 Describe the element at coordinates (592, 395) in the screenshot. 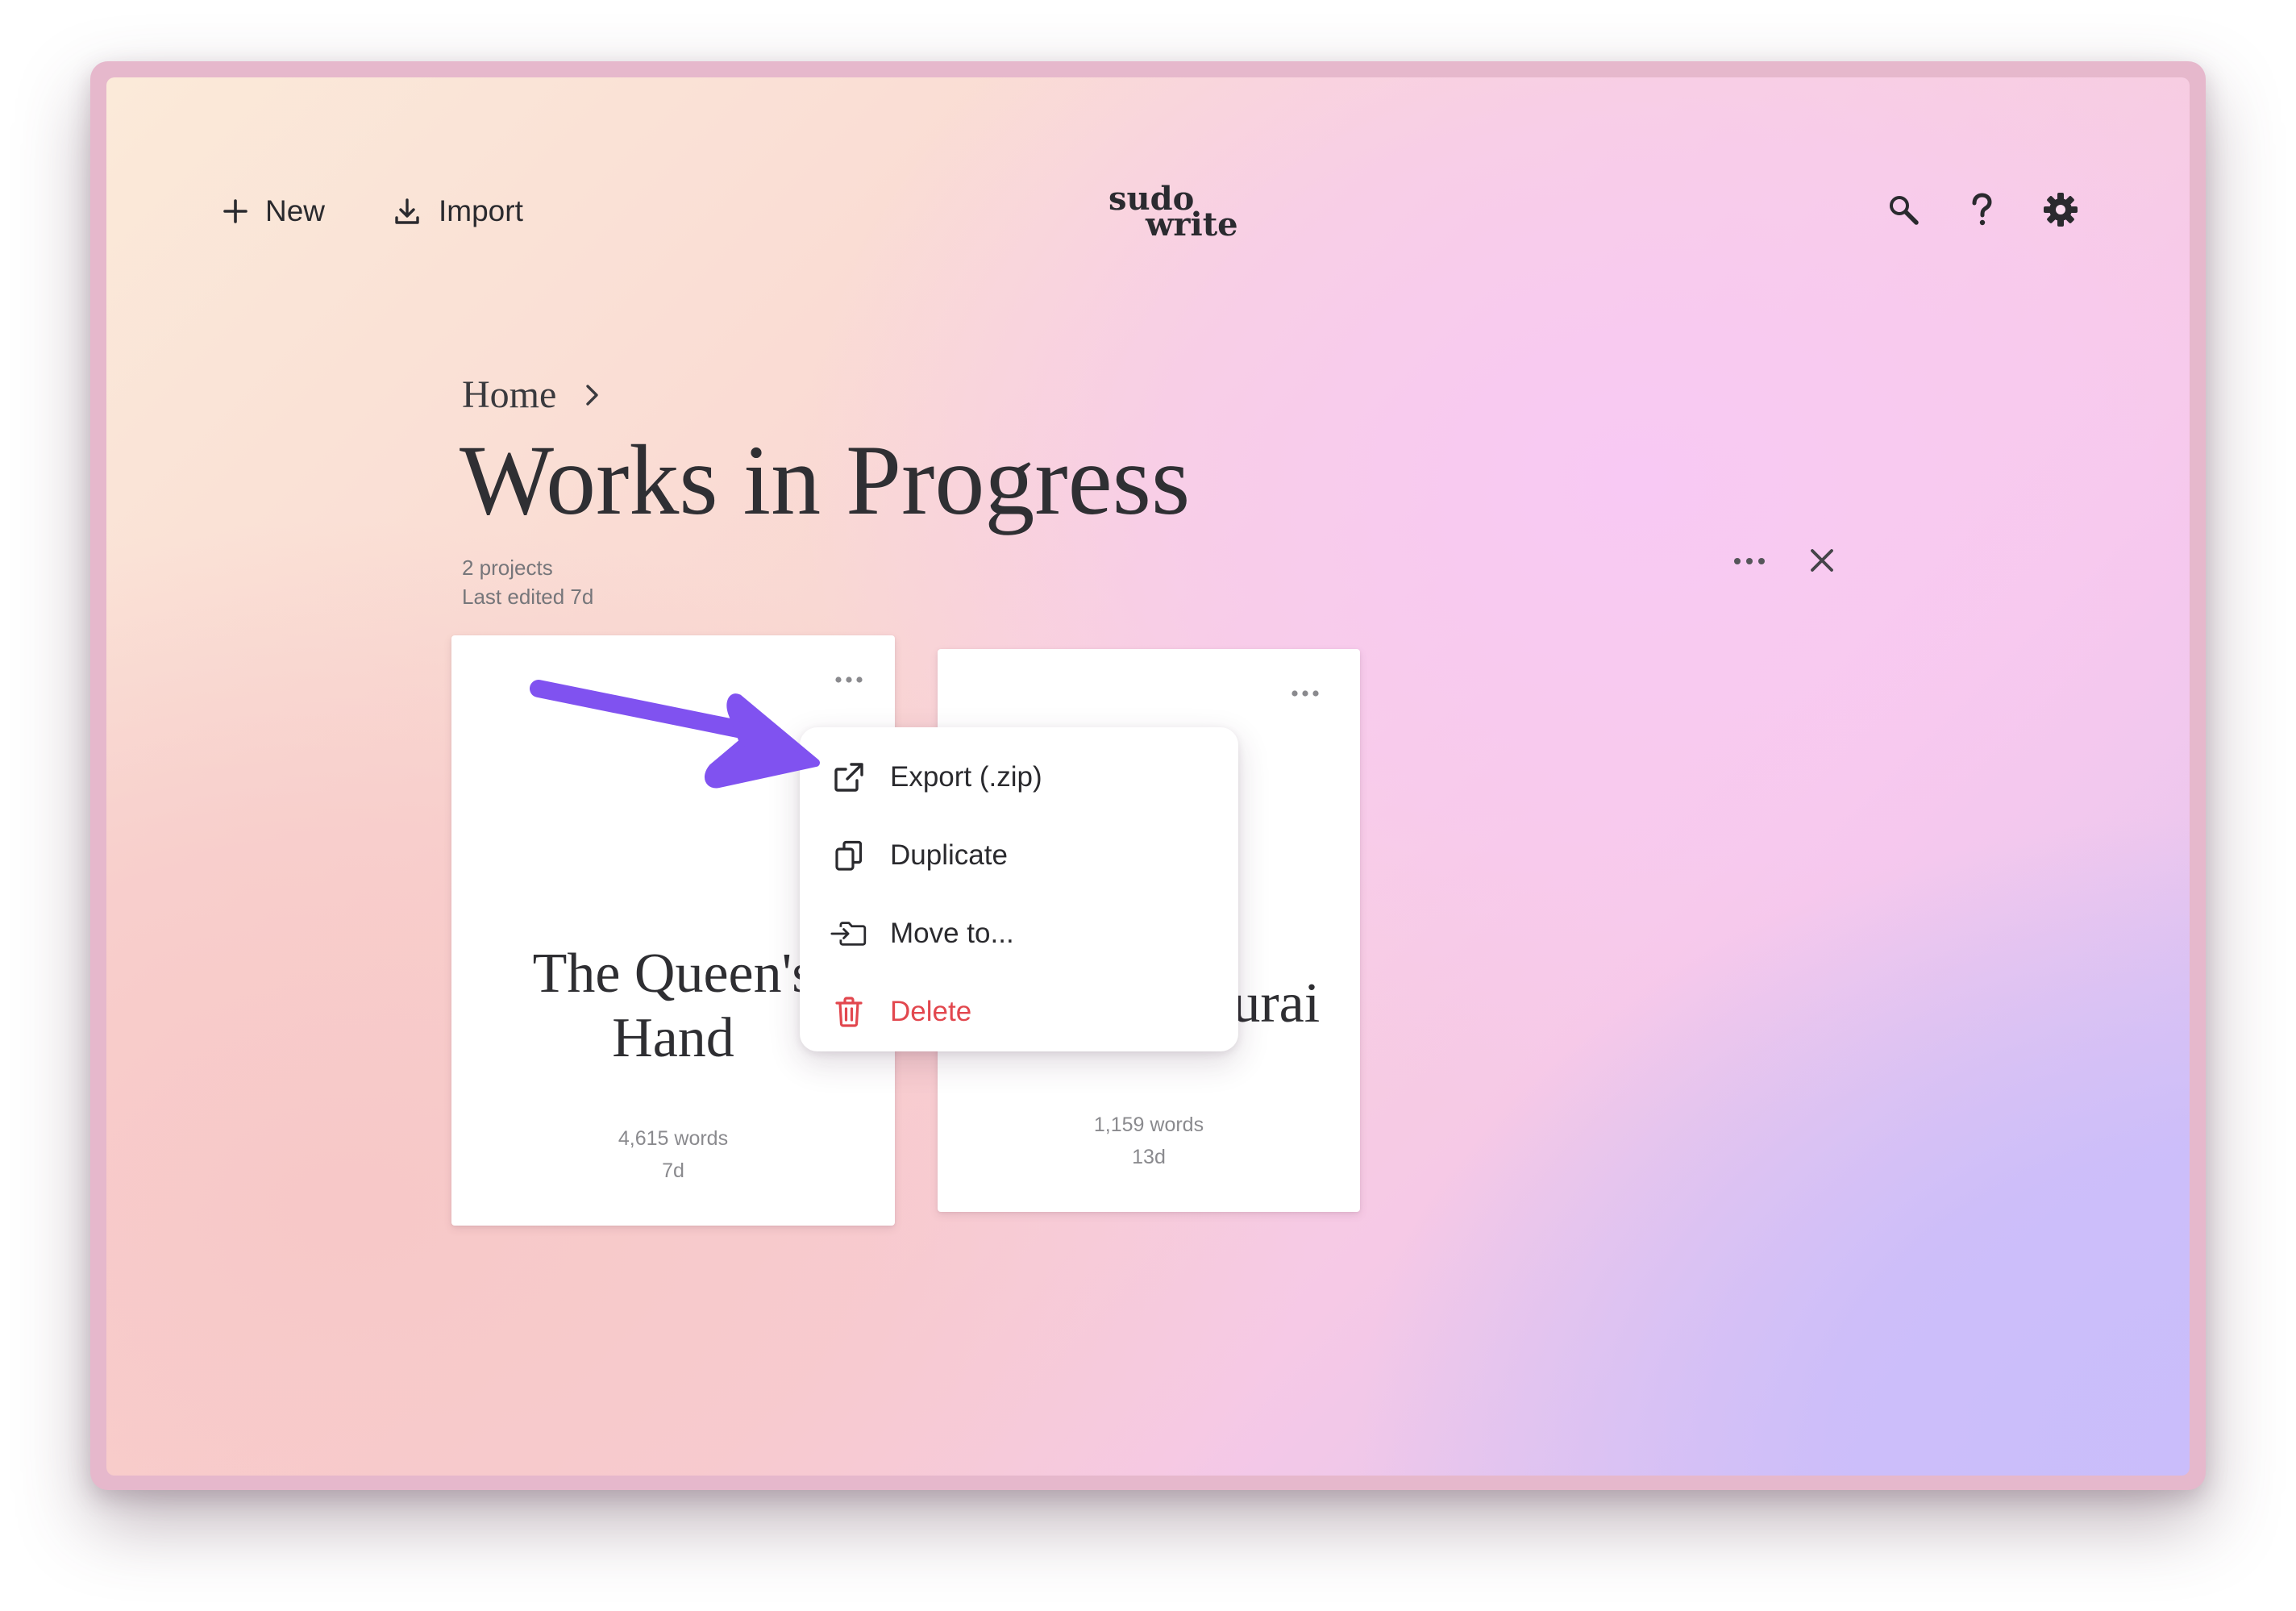

I see `chevron-right-icon` at that location.